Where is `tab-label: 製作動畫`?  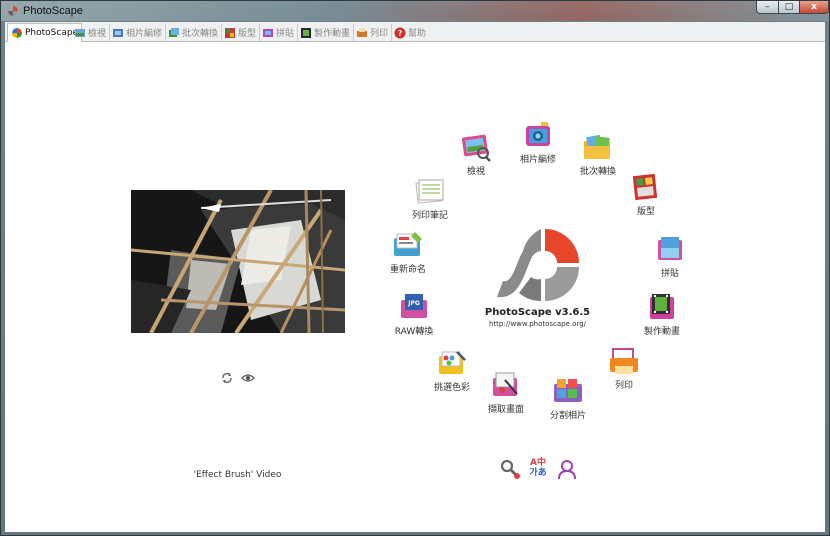 tab-label: 製作動畫 is located at coordinates (332, 34).